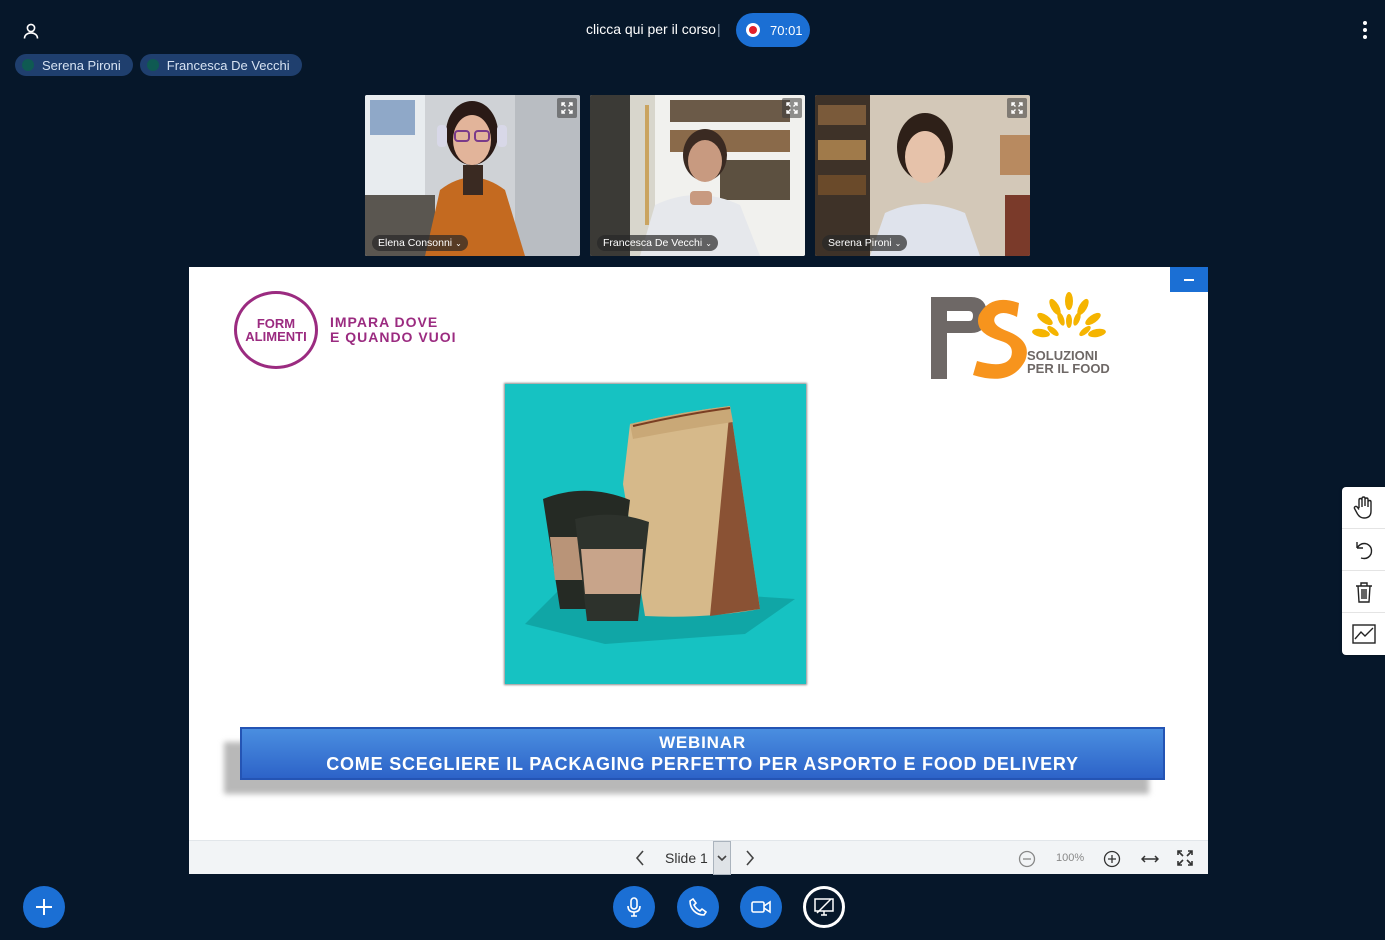  I want to click on fullscreen-icon, so click(1185, 858).